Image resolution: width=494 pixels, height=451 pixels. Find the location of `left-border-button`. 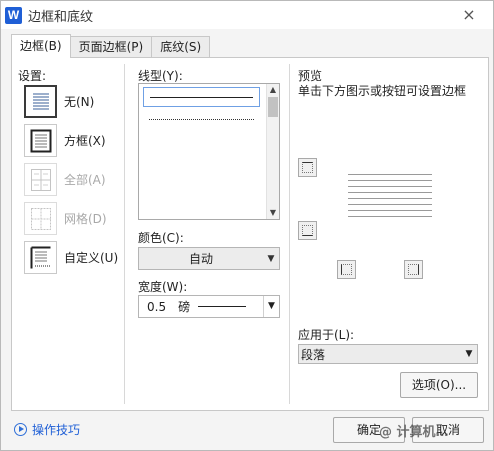

left-border-button is located at coordinates (346, 269).